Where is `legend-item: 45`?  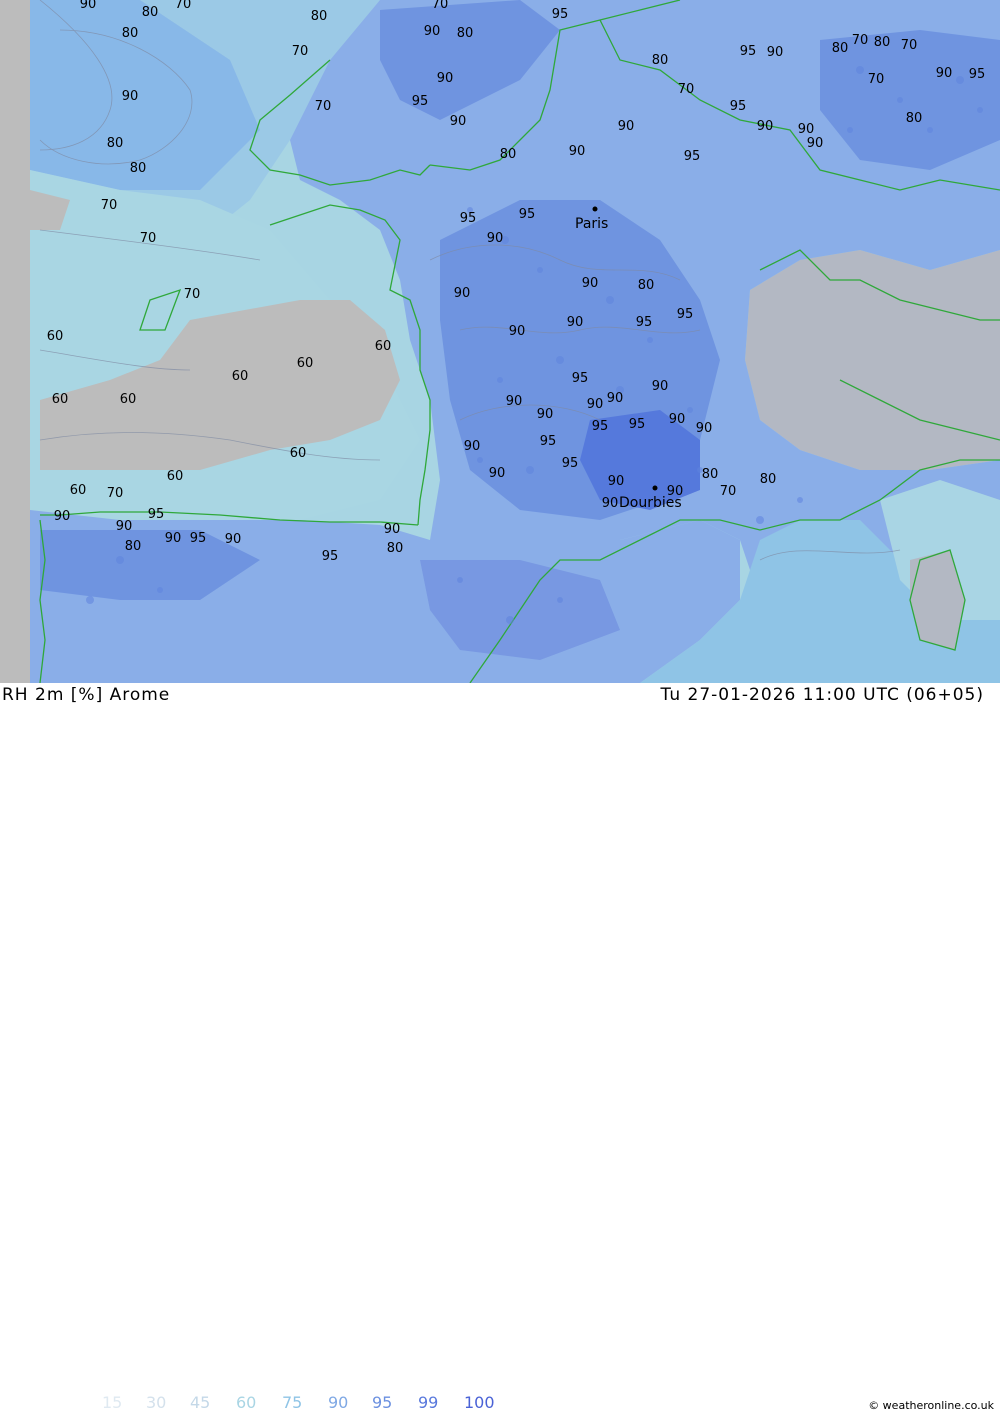
legend-item: 45 is located at coordinates (200, 1402).